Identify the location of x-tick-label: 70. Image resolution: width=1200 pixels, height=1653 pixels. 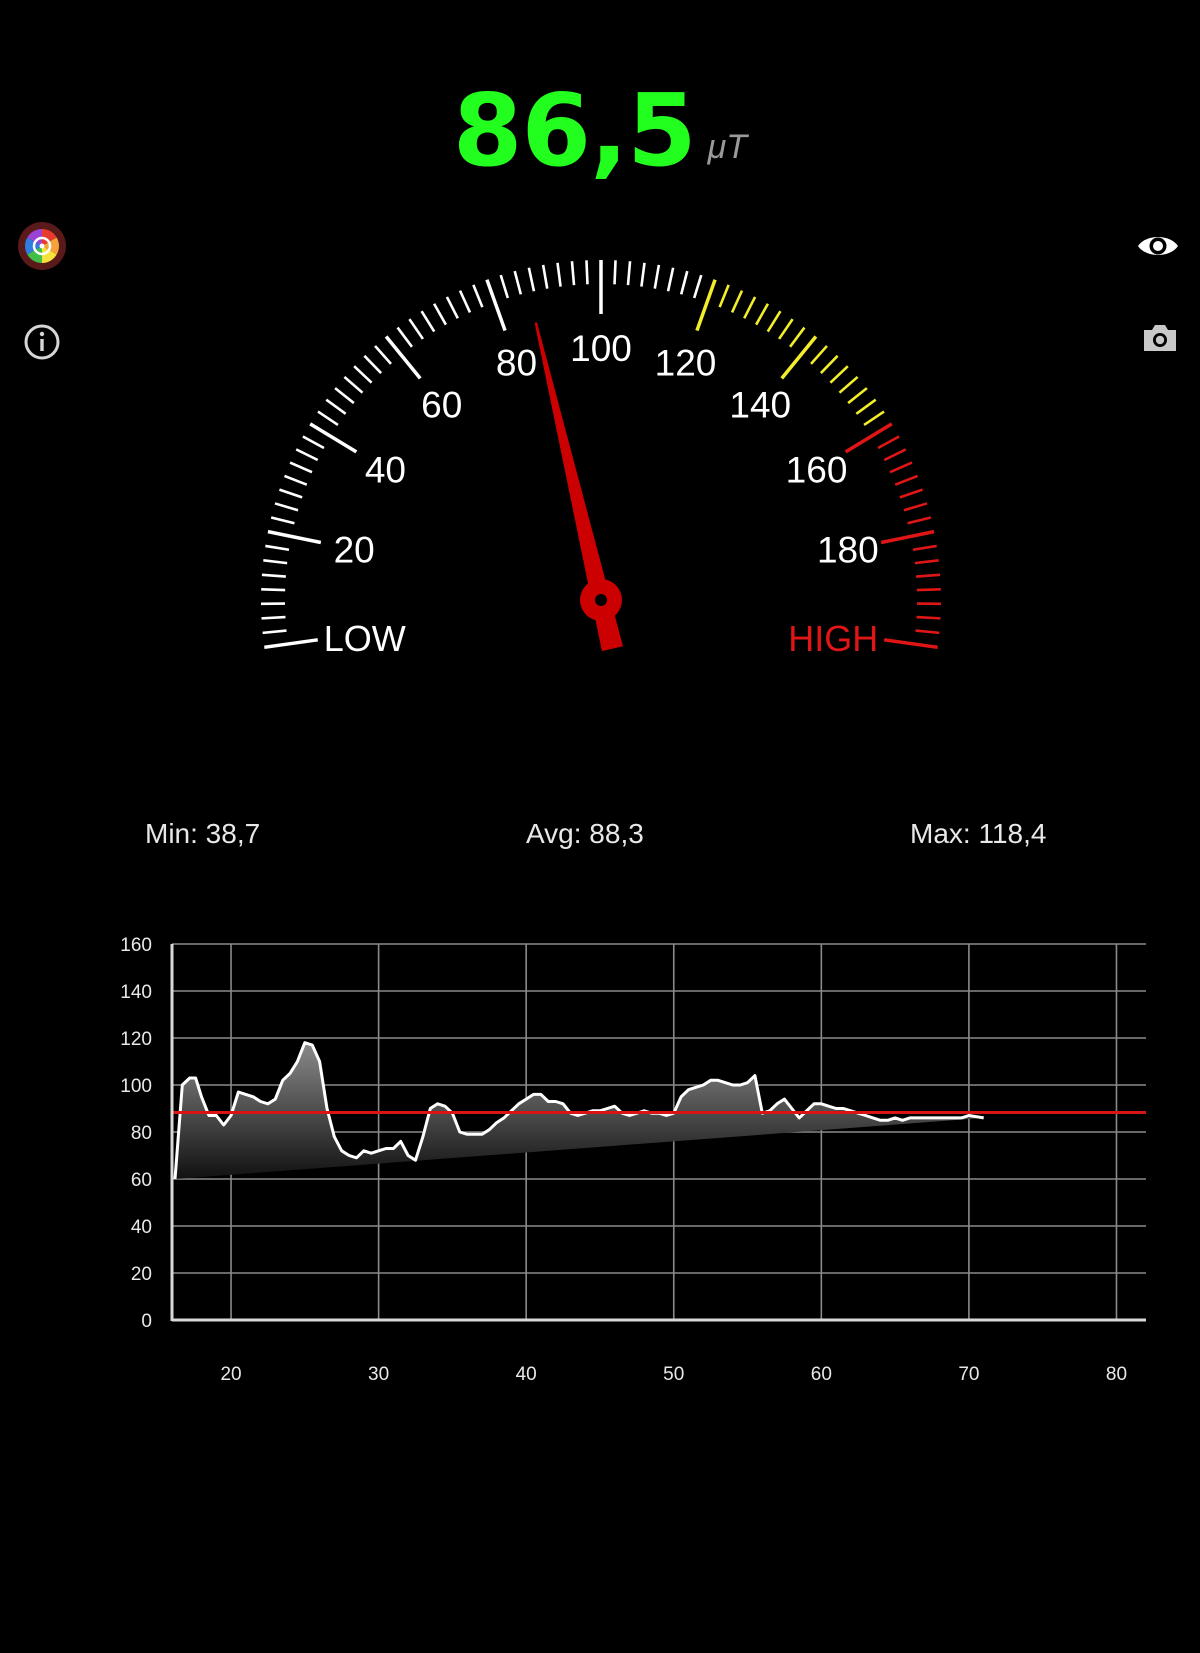
(968, 1374).